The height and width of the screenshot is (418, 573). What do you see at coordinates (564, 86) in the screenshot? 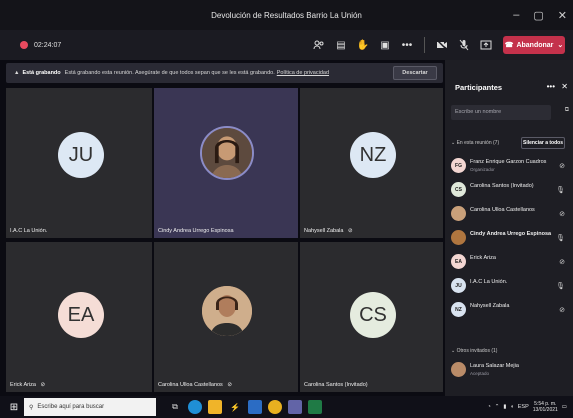
I see `close-icon: ✕` at bounding box center [564, 86].